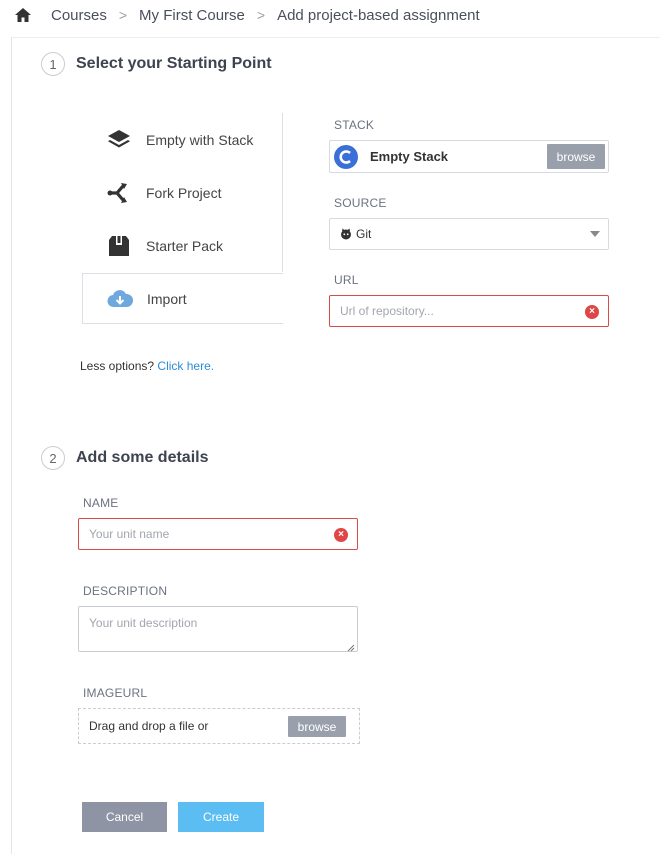 This screenshot has height=854, width=660. What do you see at coordinates (317, 726) in the screenshot?
I see `image-browse-button: browse` at bounding box center [317, 726].